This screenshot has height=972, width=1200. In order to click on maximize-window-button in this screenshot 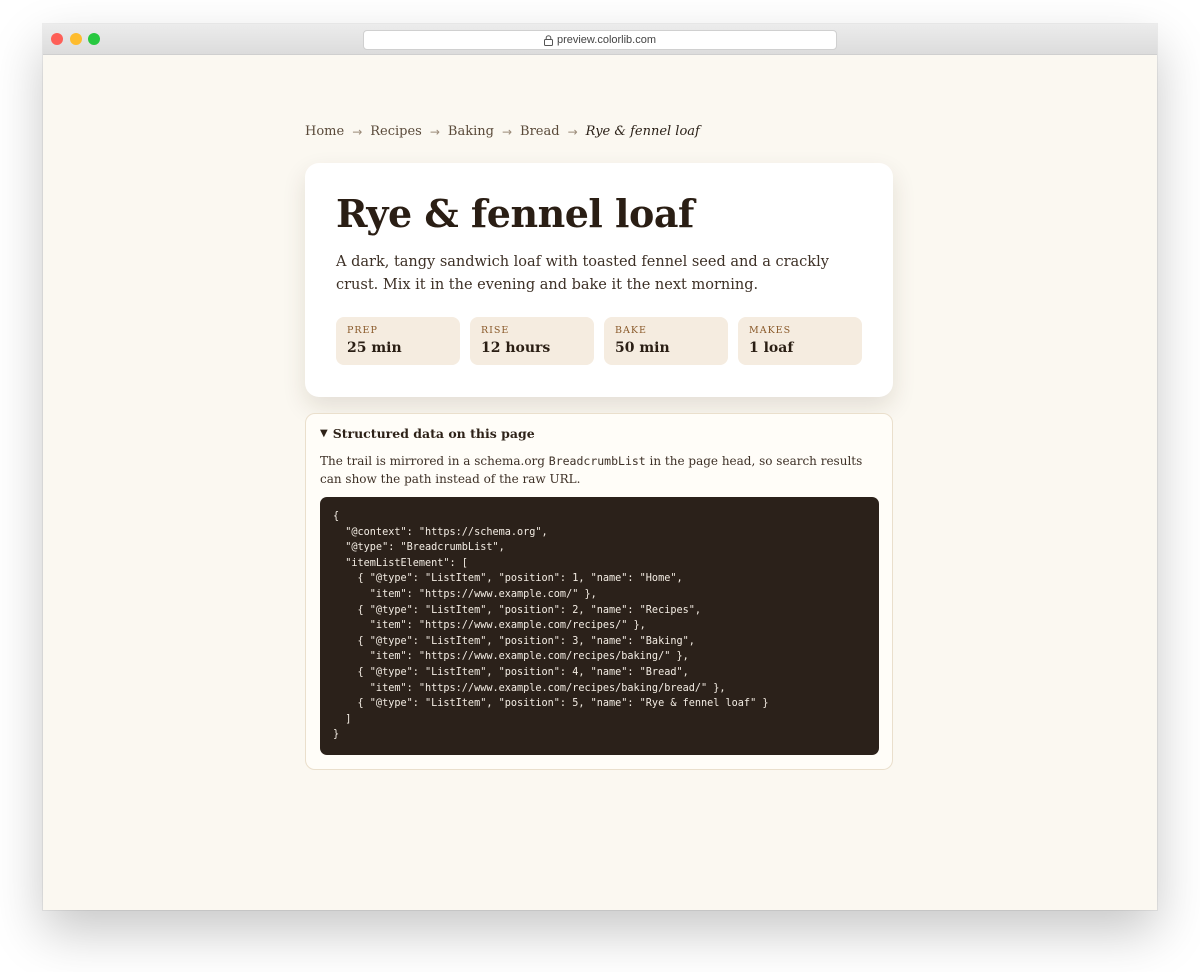, I will do `click(94, 39)`.